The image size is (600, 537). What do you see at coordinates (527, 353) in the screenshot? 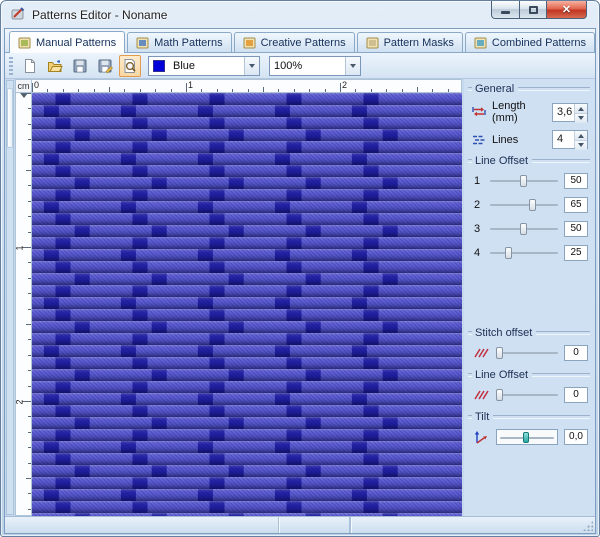
I see `stitch-offset-slider` at bounding box center [527, 353].